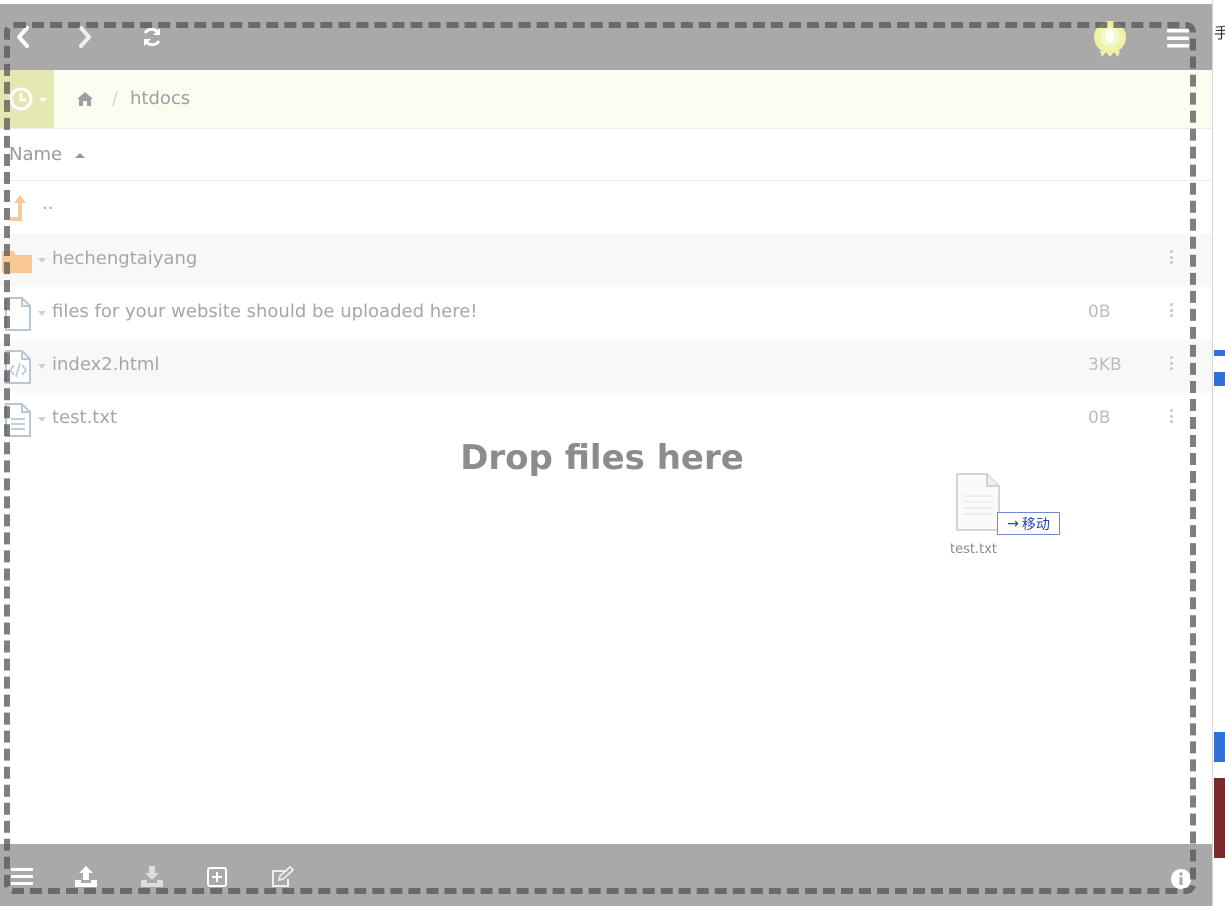 This screenshot has height=906, width=1225. I want to click on new-item-button, so click(217, 877).